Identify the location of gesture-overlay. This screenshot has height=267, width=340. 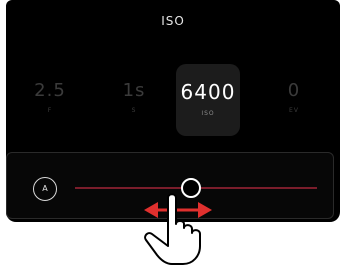
(178, 229).